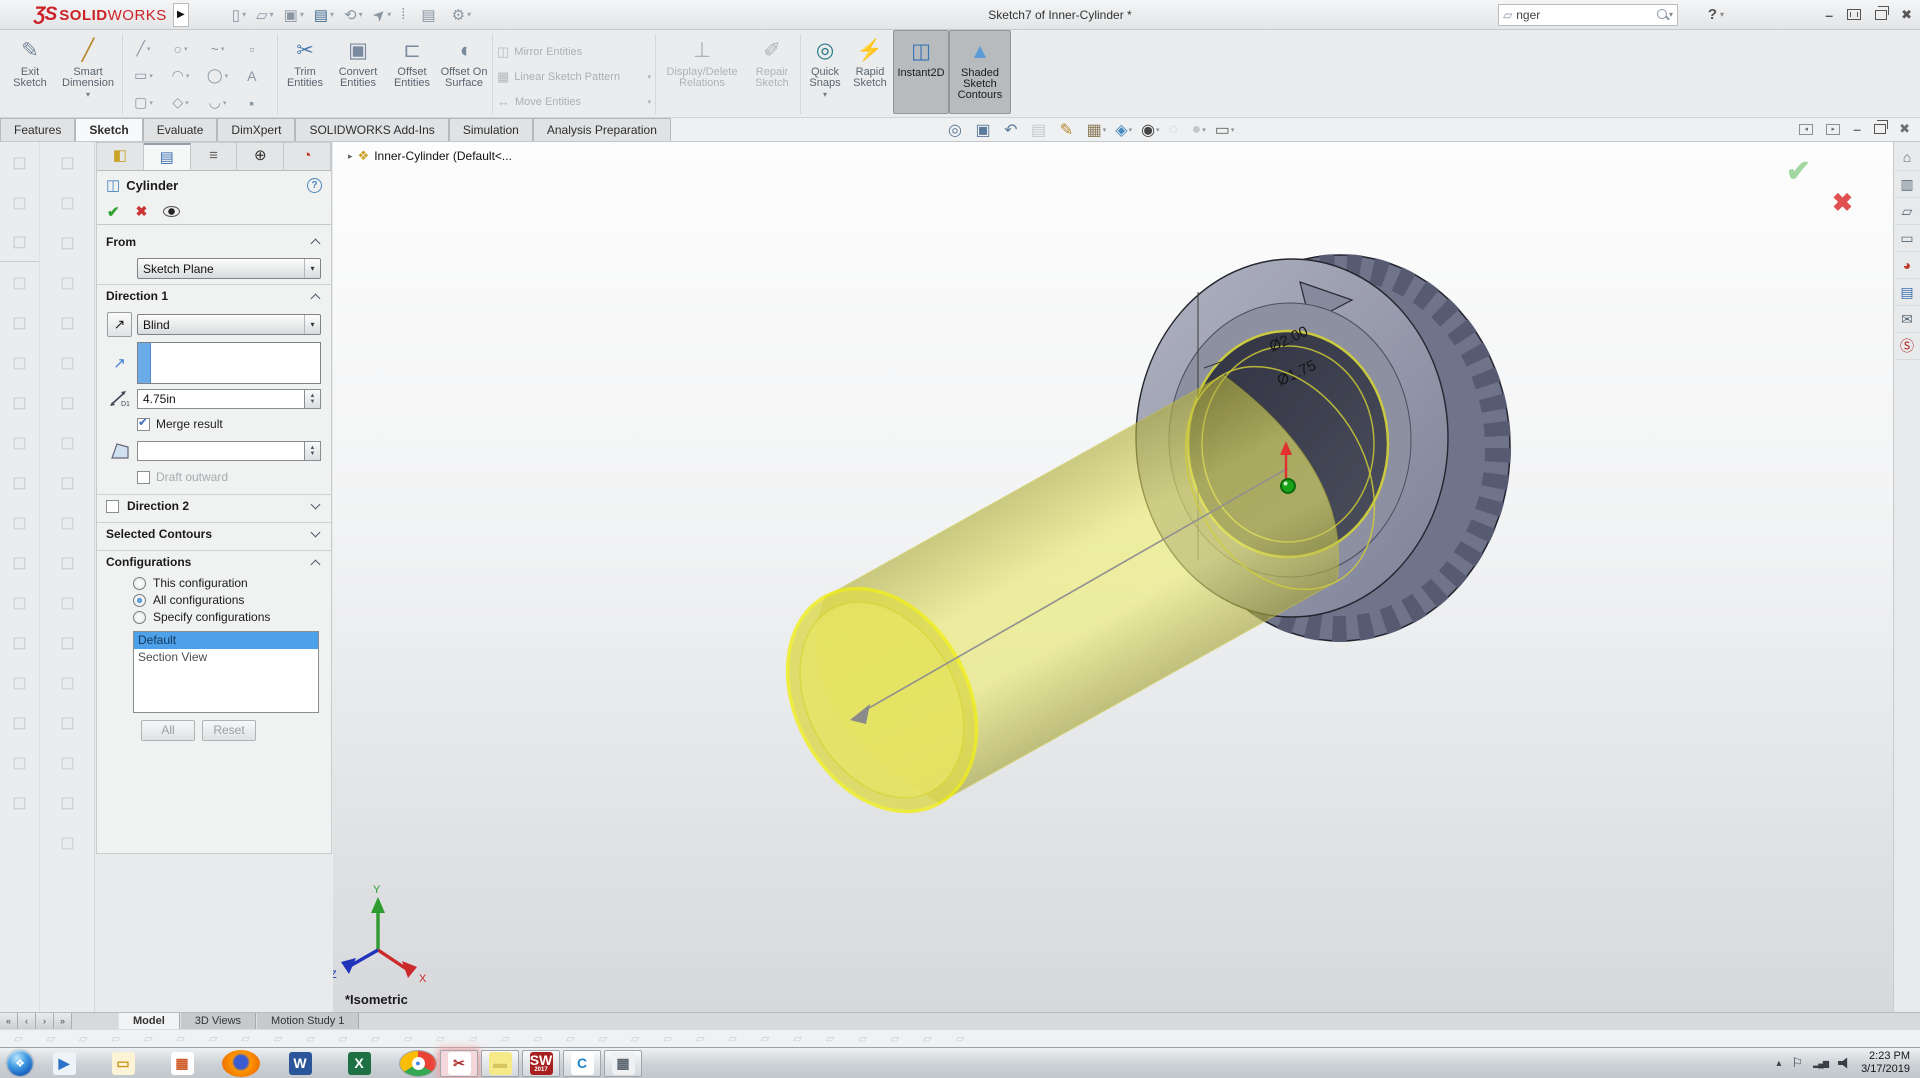 Image resolution: width=1920 pixels, height=1078 pixels. I want to click on radio-all-configurations: All configurations, so click(227, 600).